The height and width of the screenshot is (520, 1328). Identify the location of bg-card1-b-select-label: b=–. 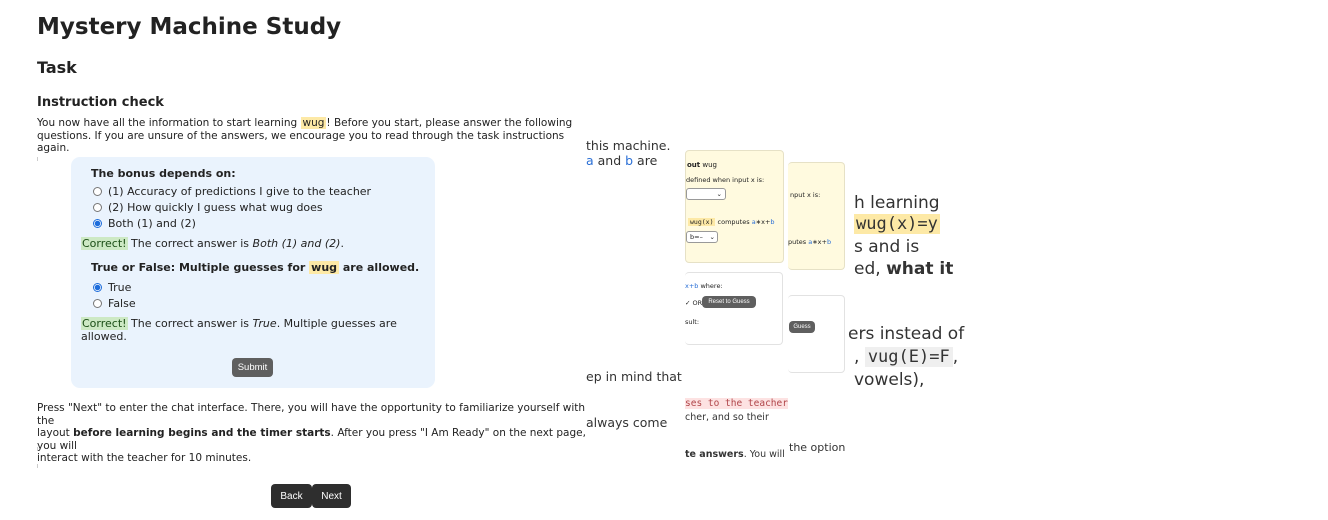
(696, 237).